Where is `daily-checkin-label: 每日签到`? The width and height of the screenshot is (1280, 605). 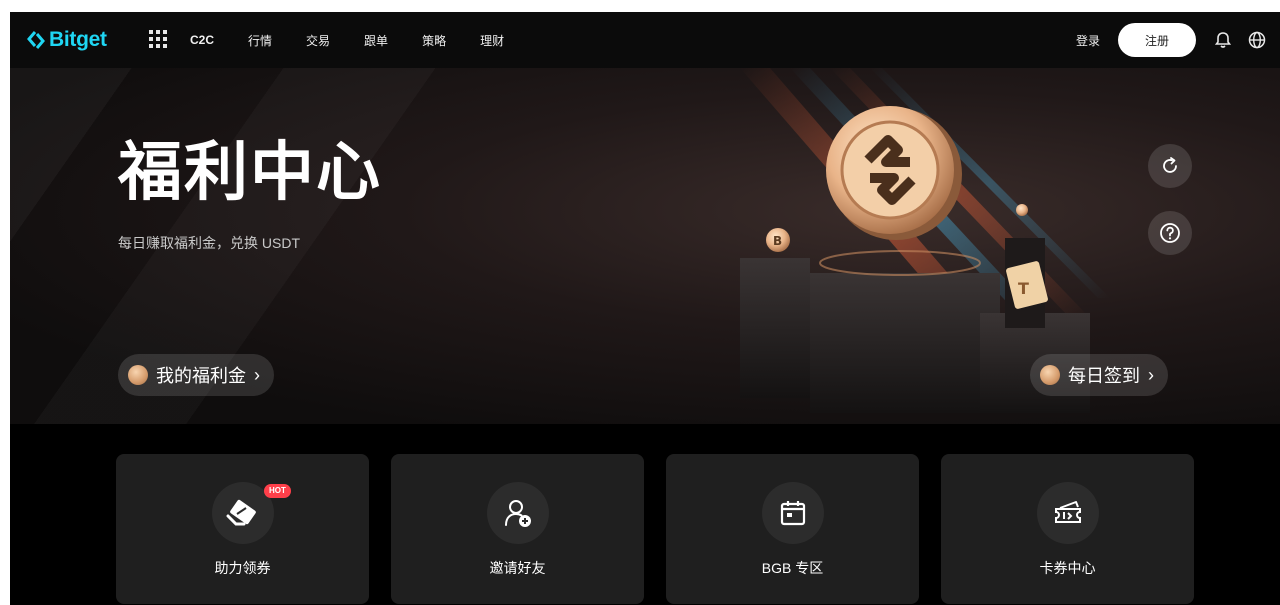 daily-checkin-label: 每日签到 is located at coordinates (1104, 376).